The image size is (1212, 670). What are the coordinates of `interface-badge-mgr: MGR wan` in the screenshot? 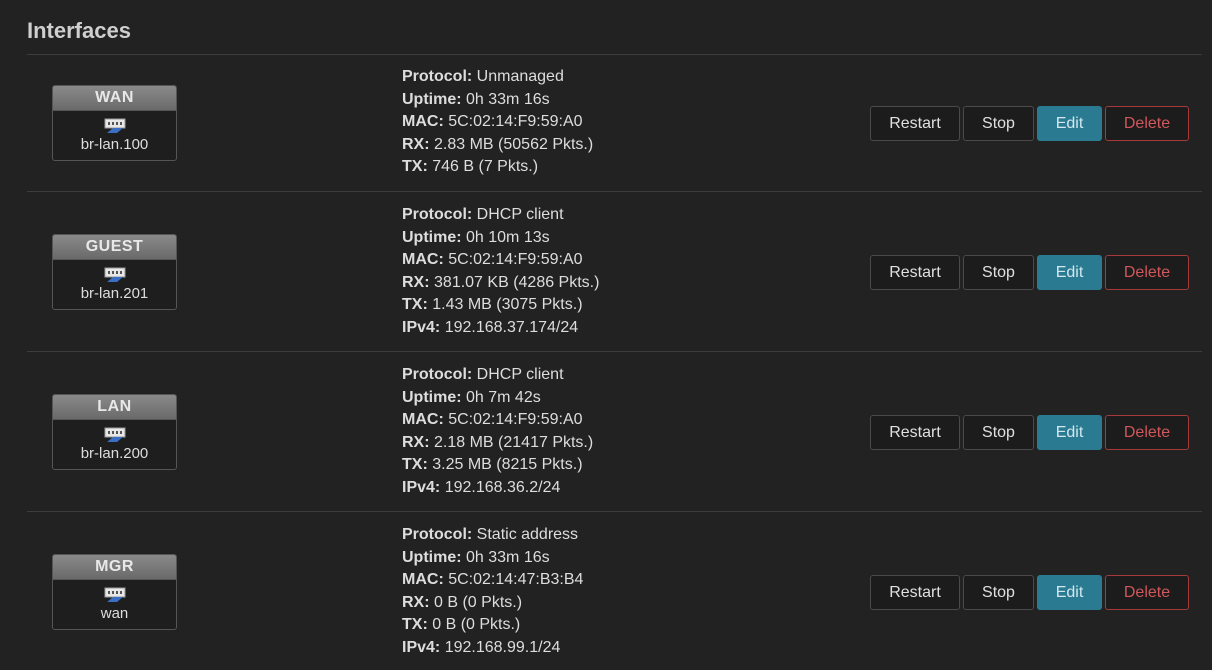 It's located at (114, 592).